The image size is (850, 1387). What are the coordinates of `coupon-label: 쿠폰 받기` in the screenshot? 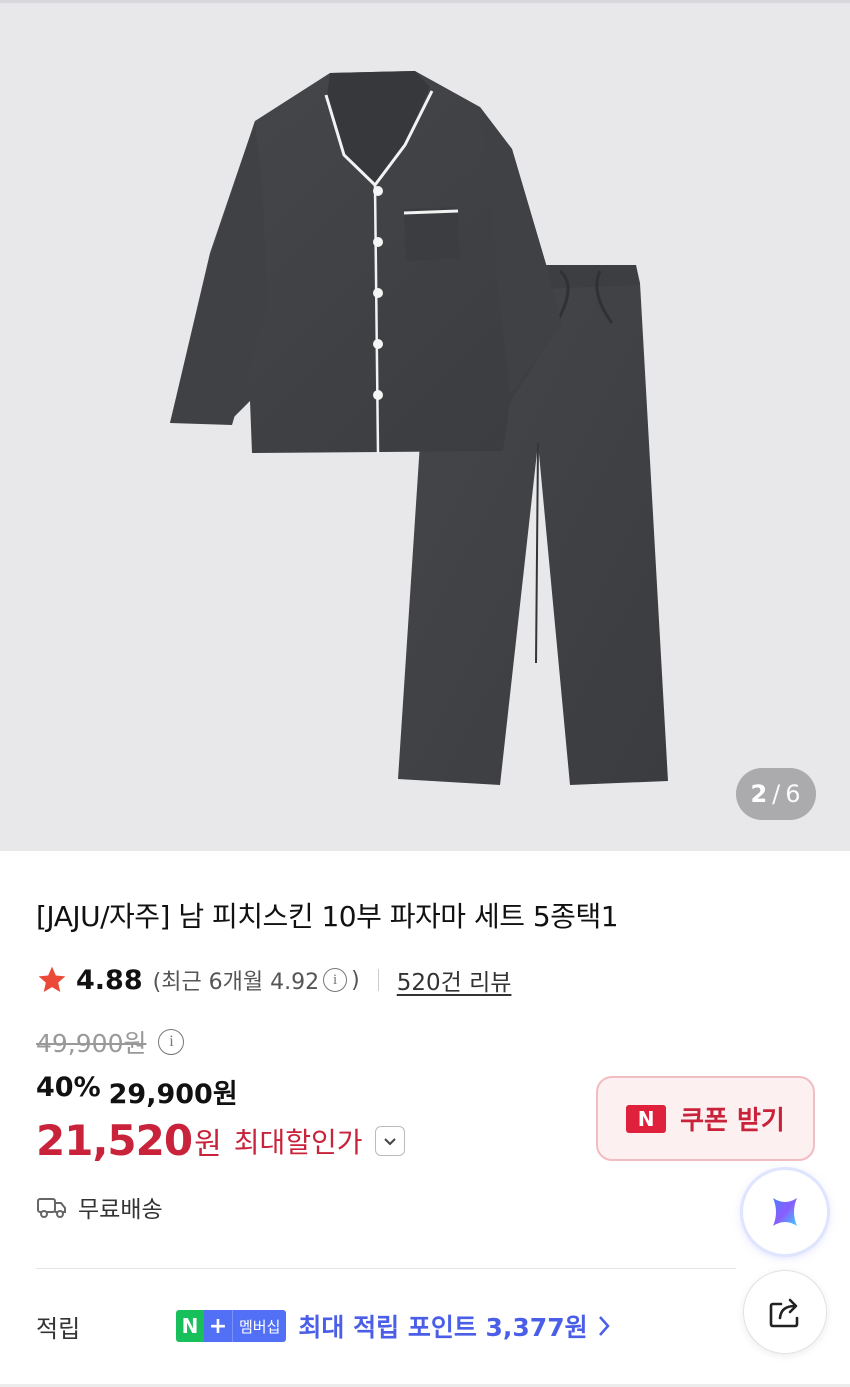 It's located at (732, 1121).